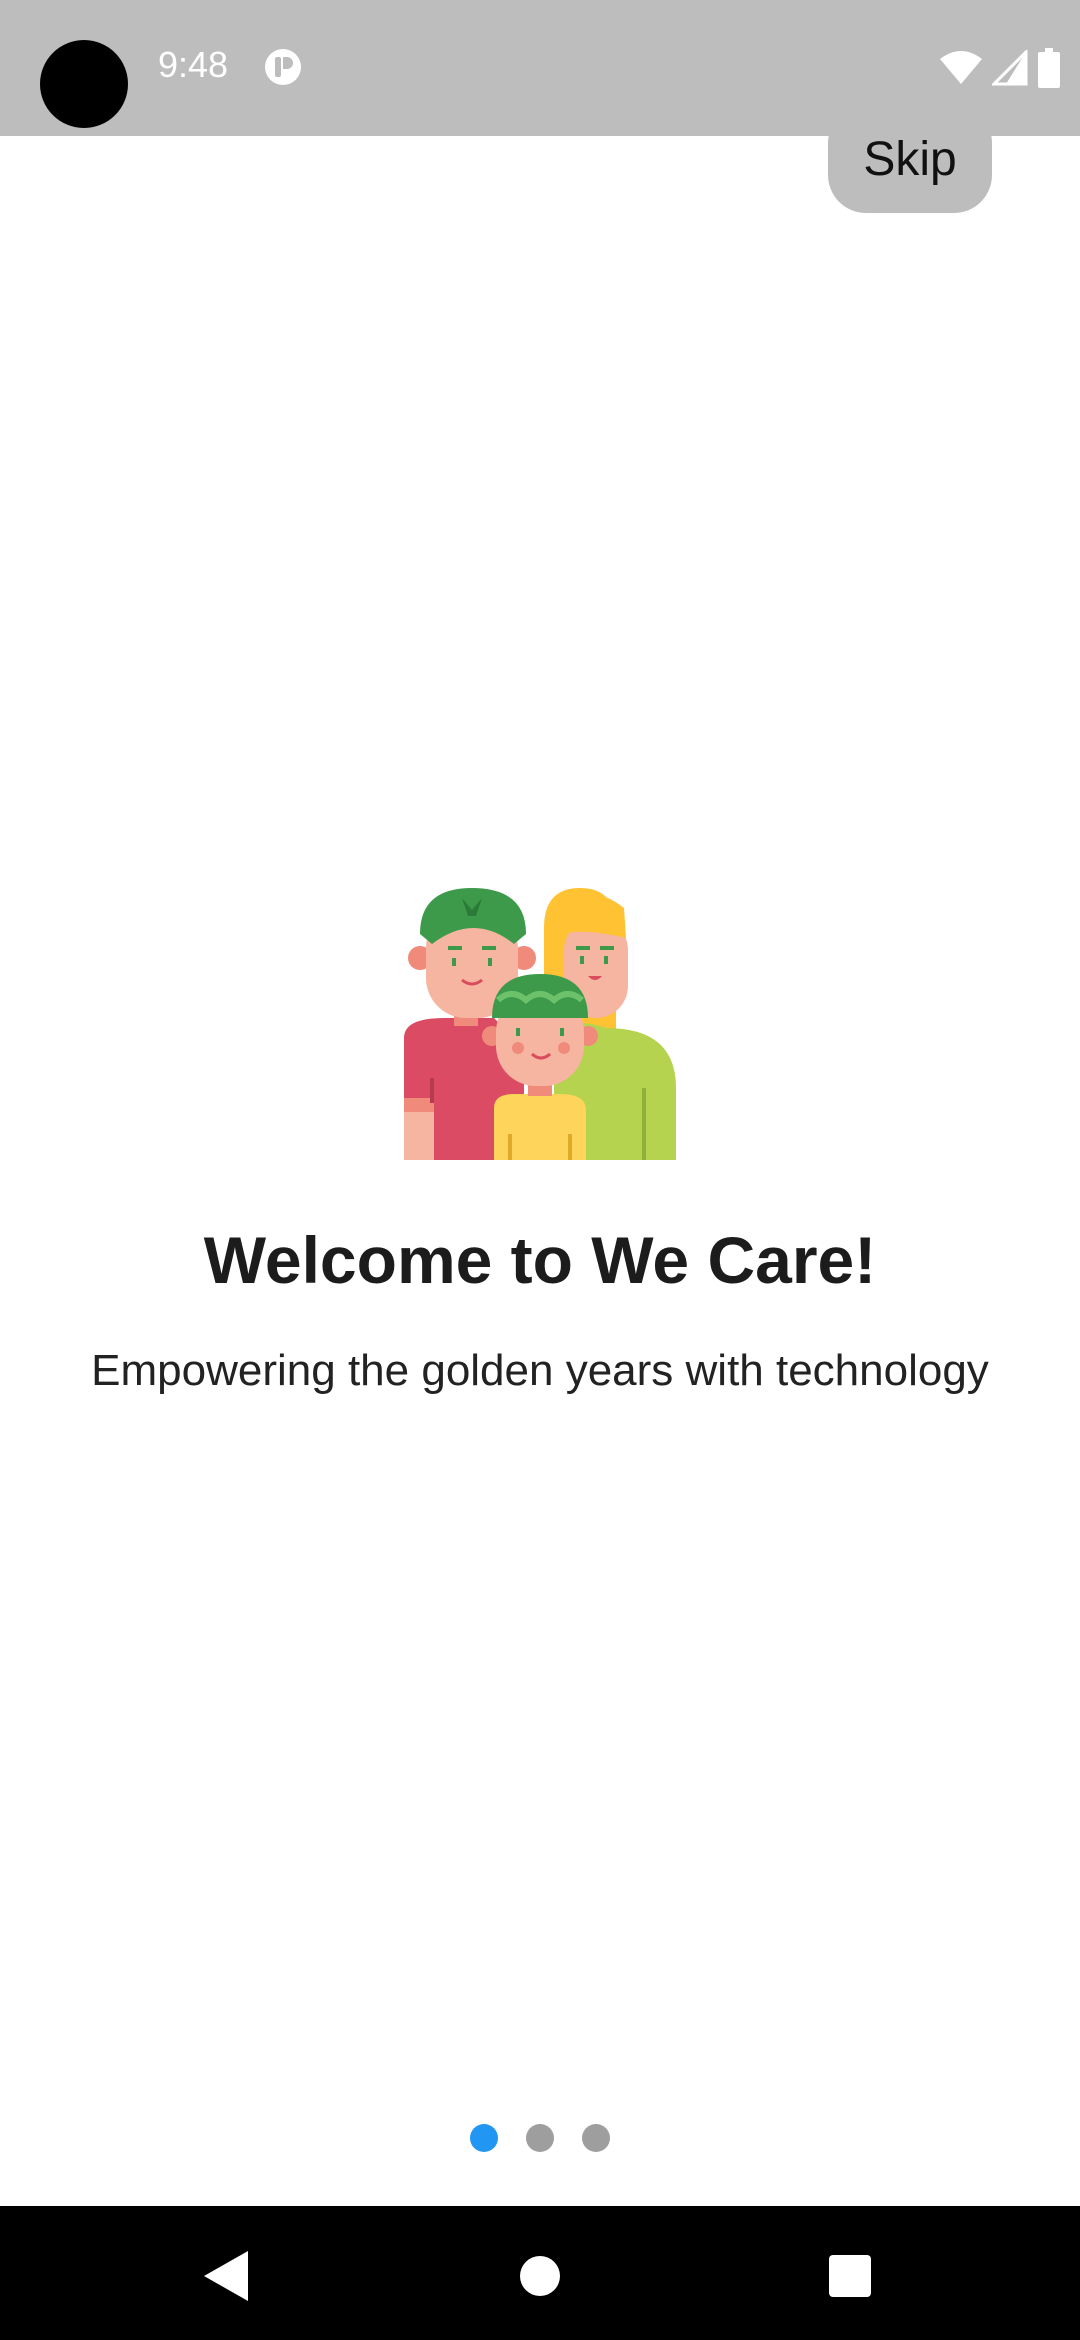  What do you see at coordinates (193, 64) in the screenshot?
I see `status-time: 9:48` at bounding box center [193, 64].